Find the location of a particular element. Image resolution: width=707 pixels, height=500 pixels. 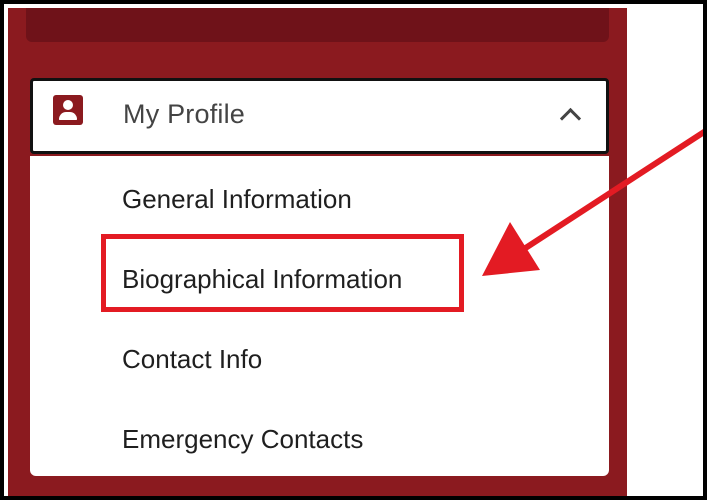

annotation-arrow is located at coordinates (592, 202).